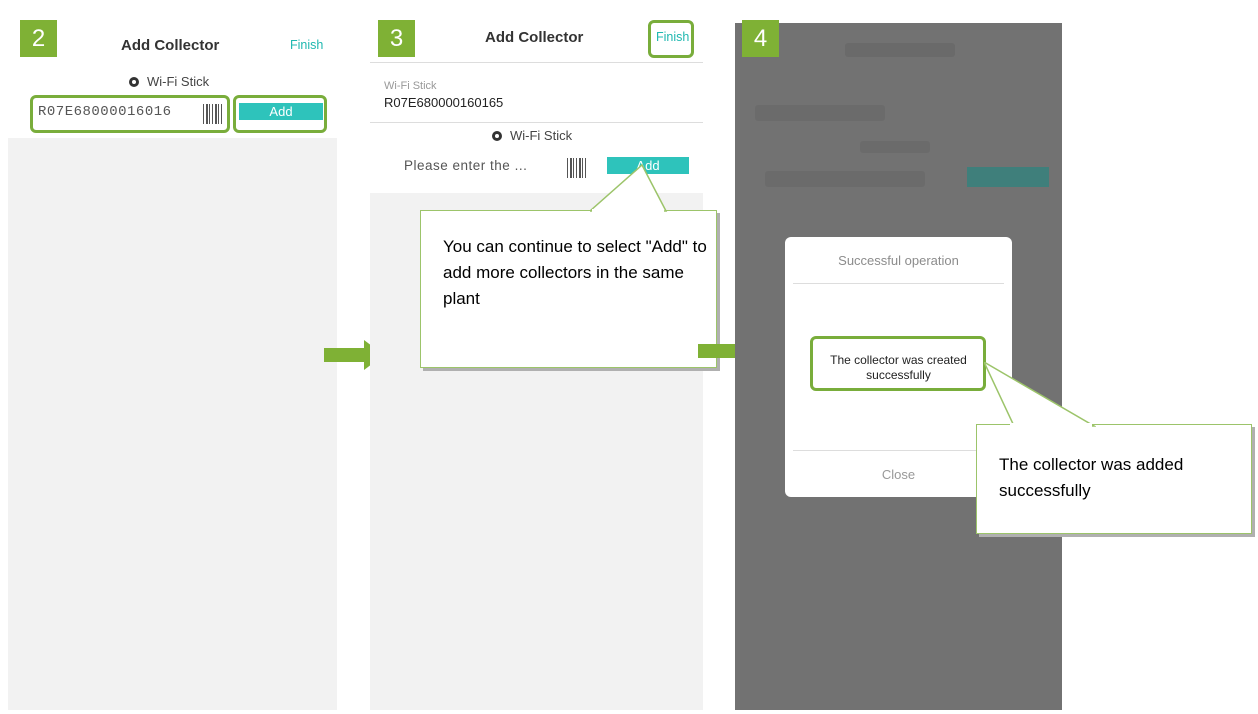 This screenshot has height=714, width=1258. What do you see at coordinates (671, 39) in the screenshot?
I see `finish-highlight` at bounding box center [671, 39].